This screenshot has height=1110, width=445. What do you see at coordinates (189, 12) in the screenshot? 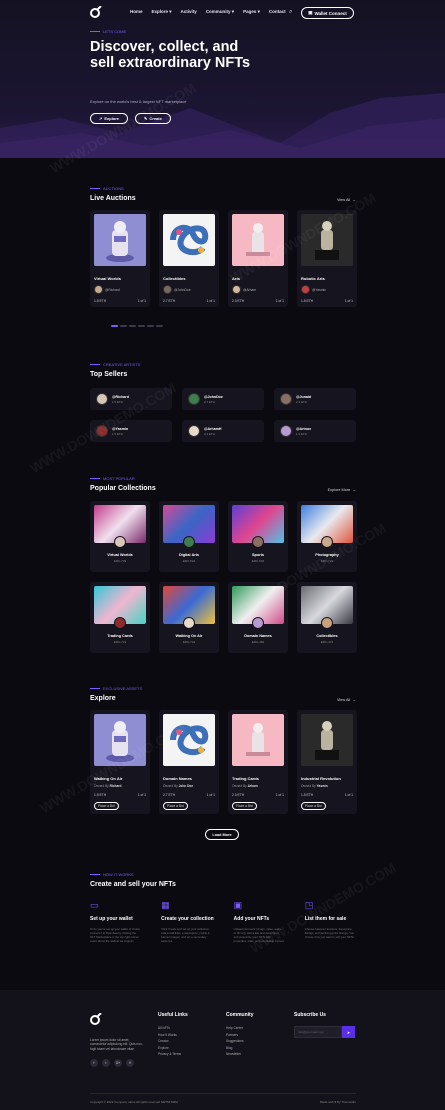
I see `nav-item-activity: Activity` at bounding box center [189, 12].